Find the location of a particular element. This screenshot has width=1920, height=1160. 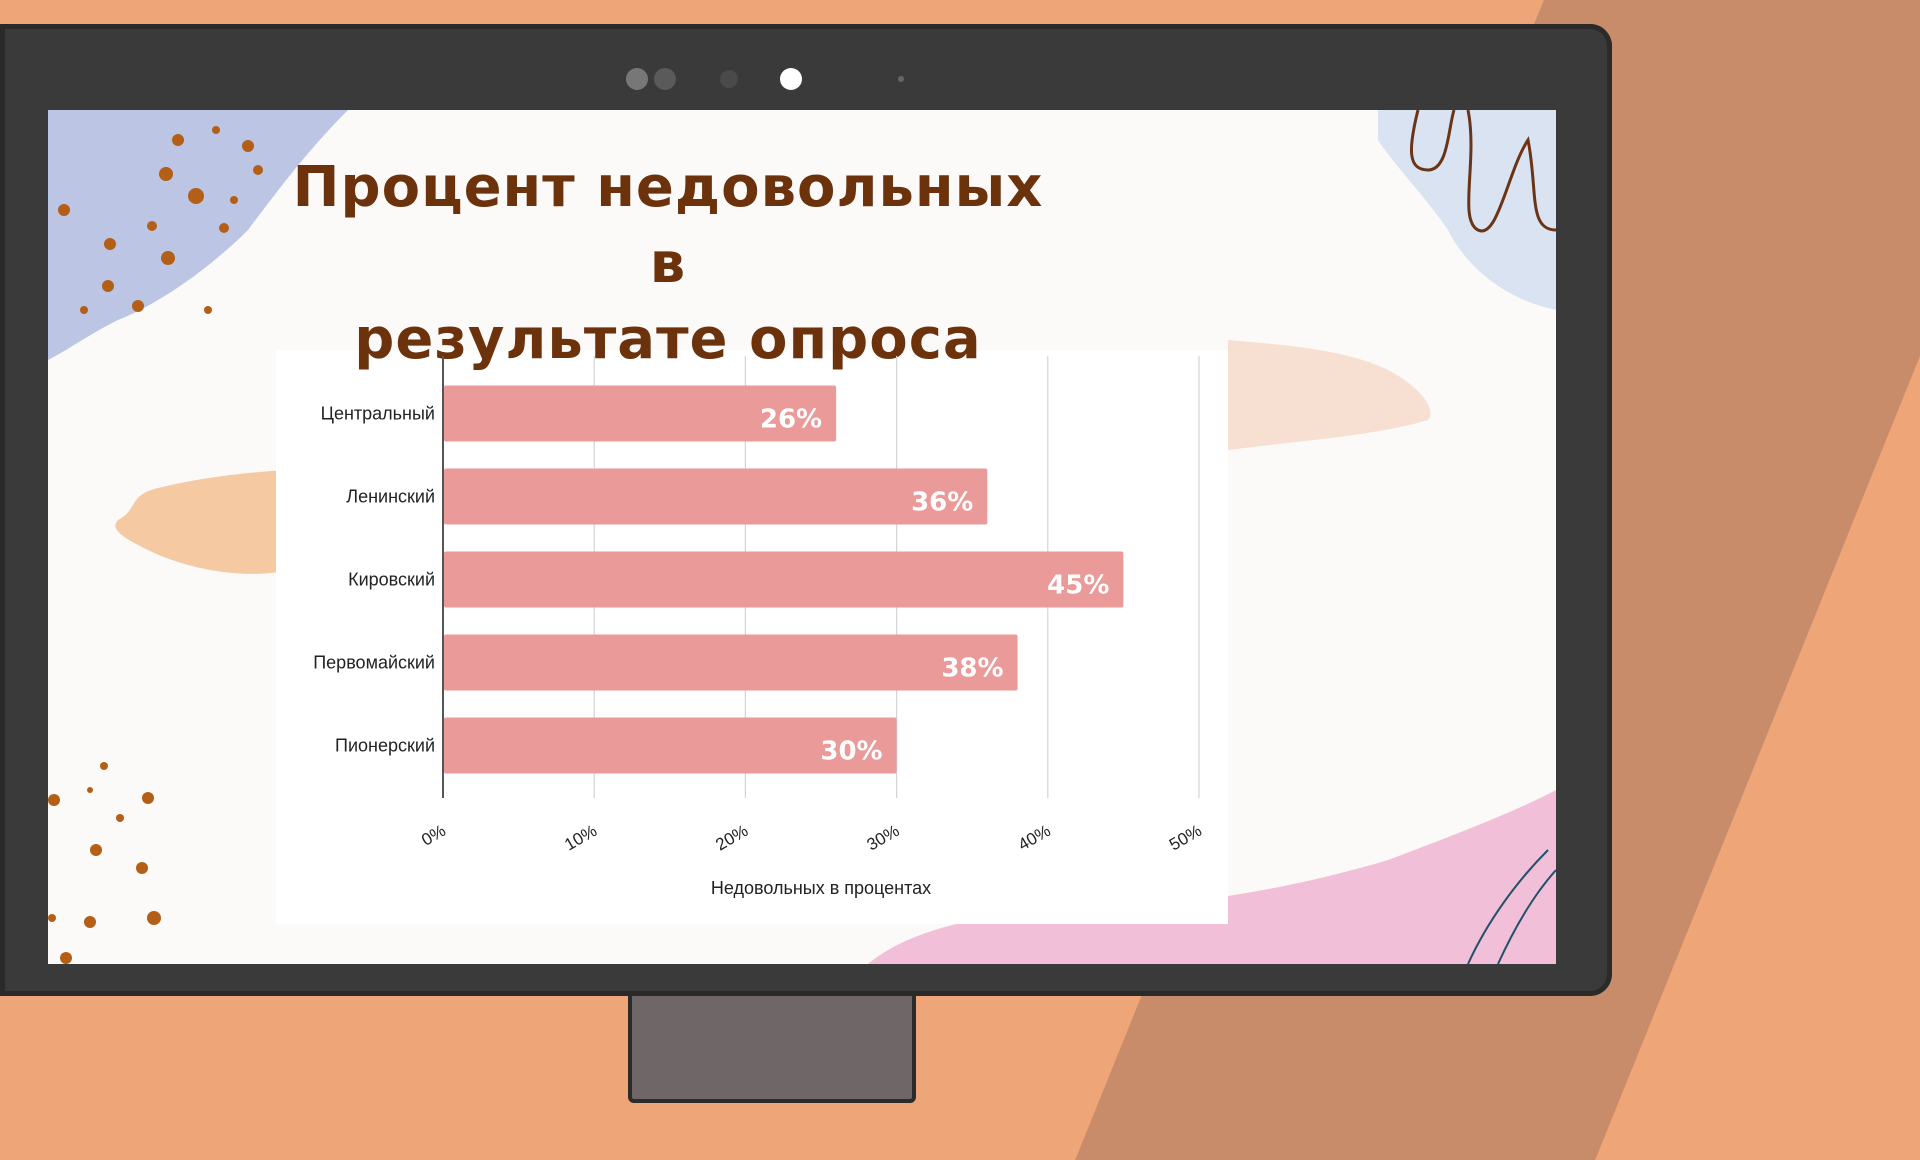

data-label: 36% is located at coordinates (942, 503).